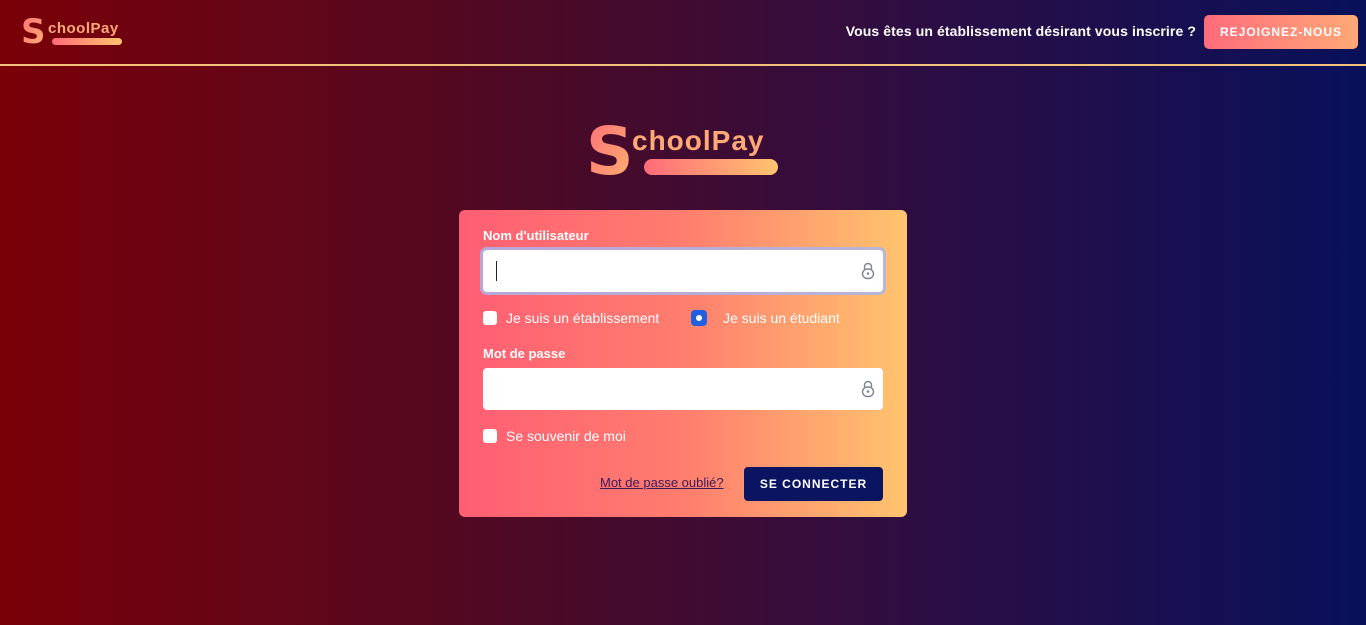 The height and width of the screenshot is (625, 1366). I want to click on role-option-label: Je suis un étudiant, so click(781, 318).